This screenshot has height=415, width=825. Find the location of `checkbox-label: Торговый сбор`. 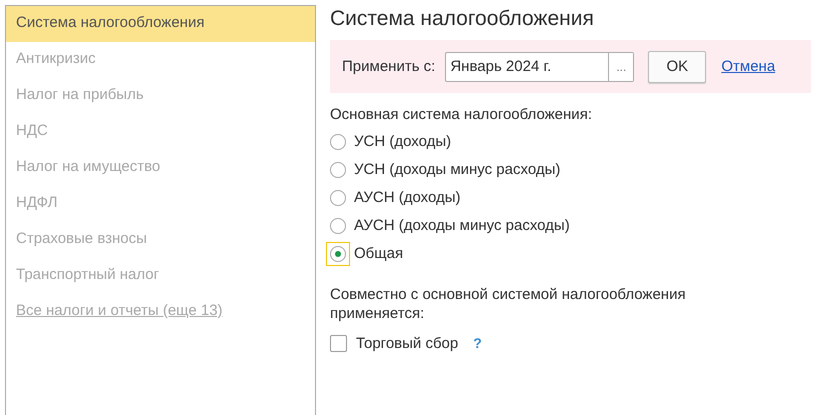

checkbox-label: Торговый сбор is located at coordinates (407, 343).